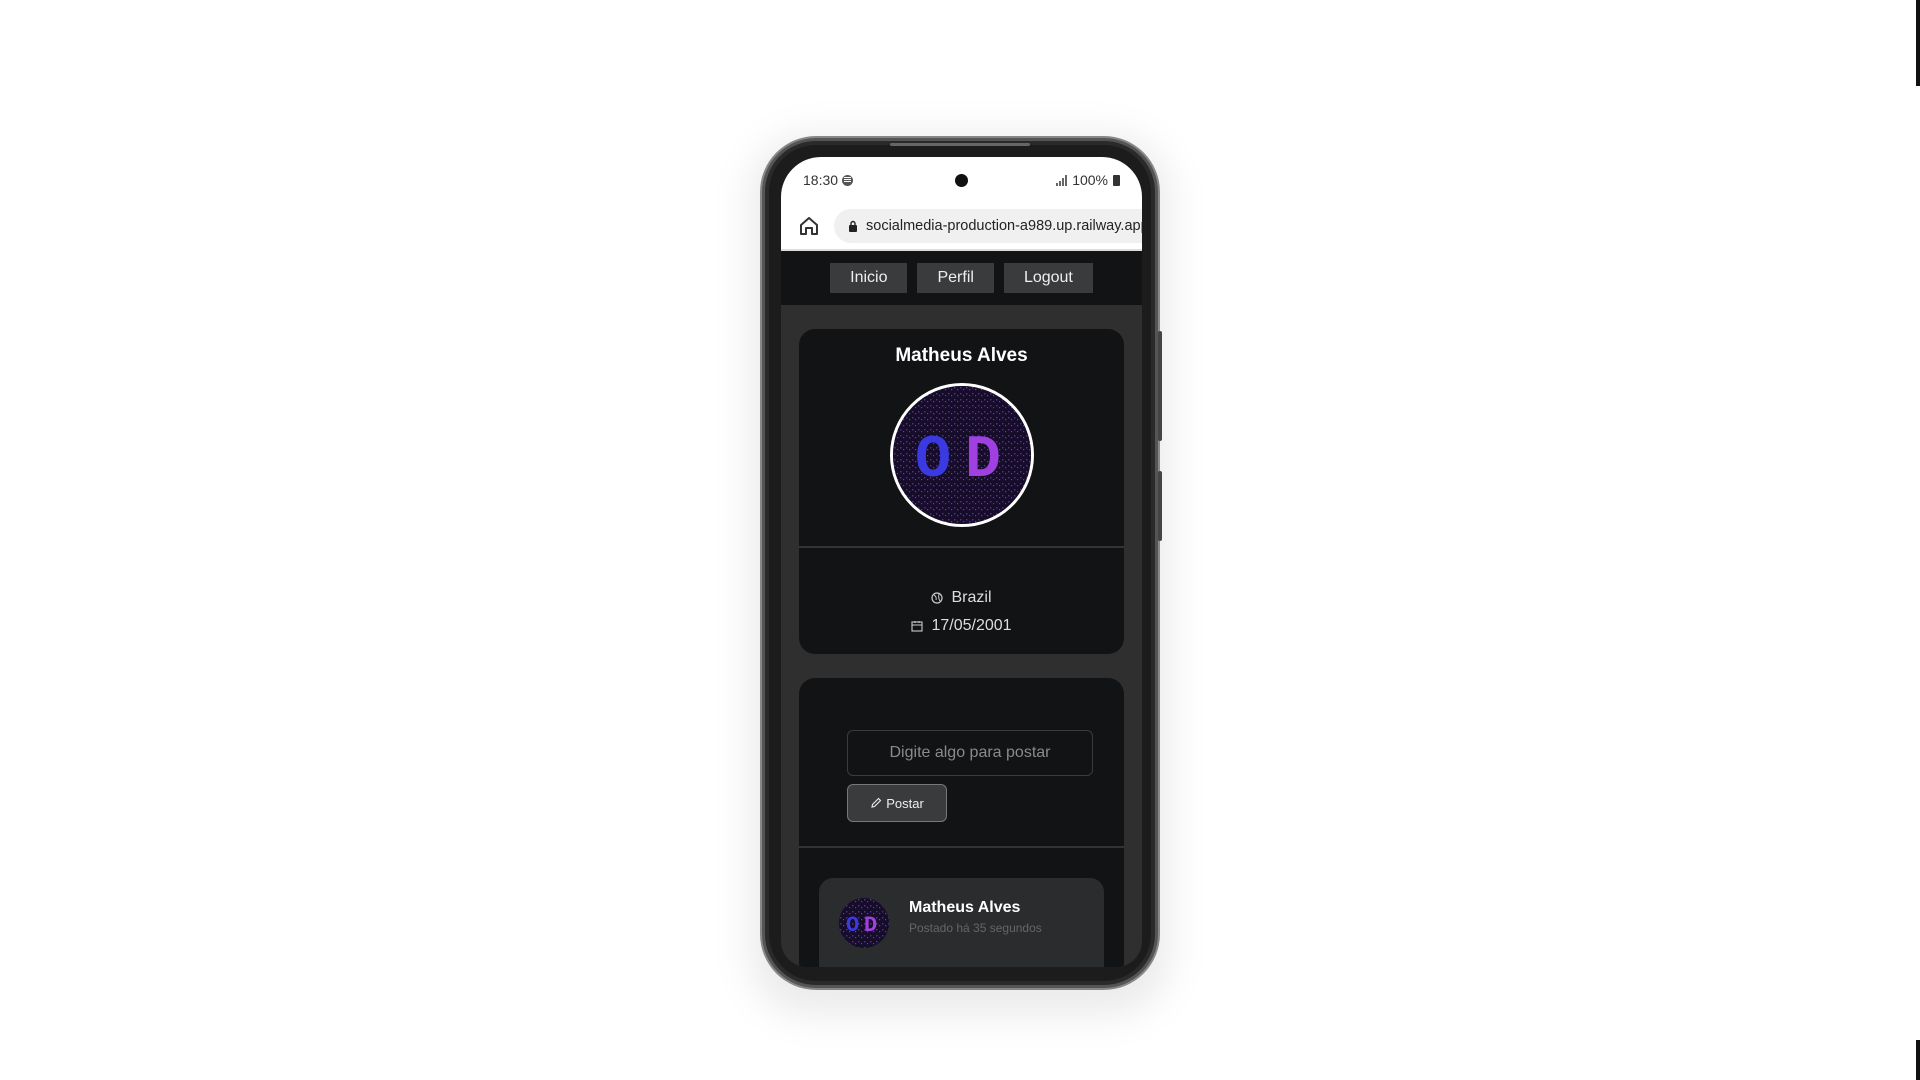 The image size is (1920, 1080). Describe the element at coordinates (1918, 43) in the screenshot. I see `edge-marker-top` at that location.